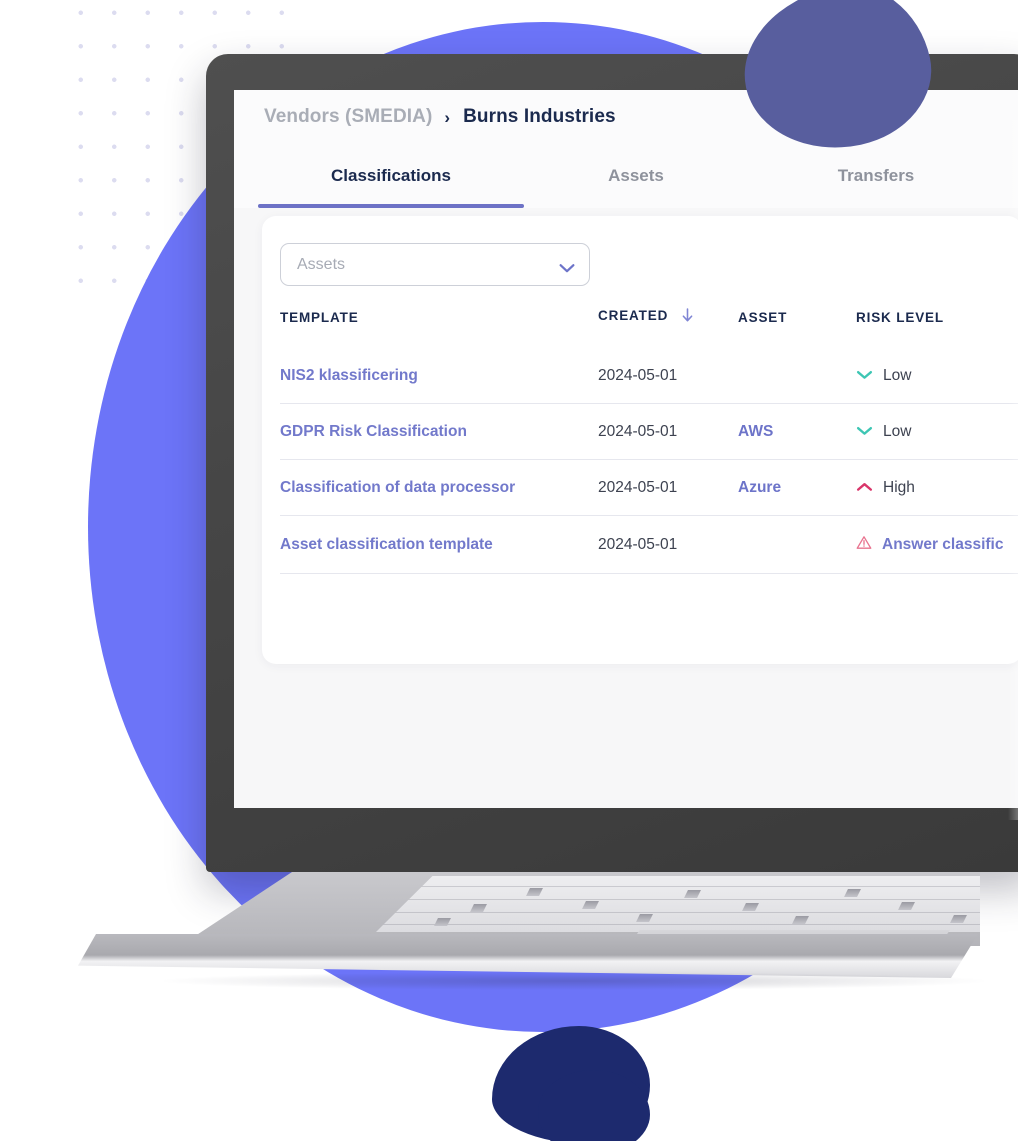 The image size is (1018, 1141). I want to click on assets-filter-select: Assets, so click(435, 264).